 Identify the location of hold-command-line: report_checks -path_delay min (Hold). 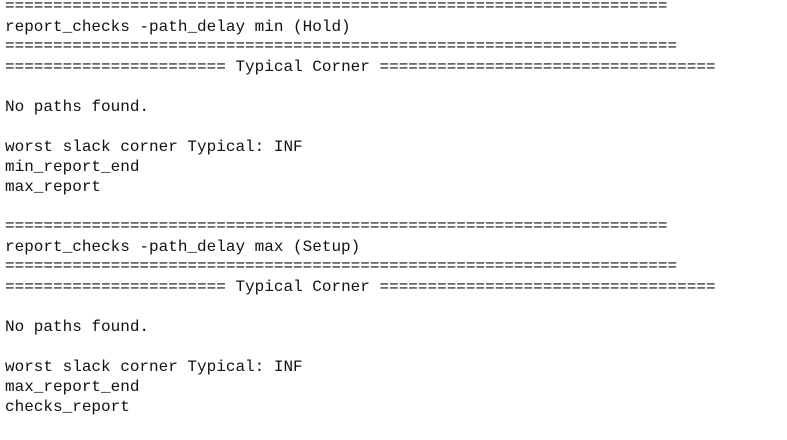
(178, 27).